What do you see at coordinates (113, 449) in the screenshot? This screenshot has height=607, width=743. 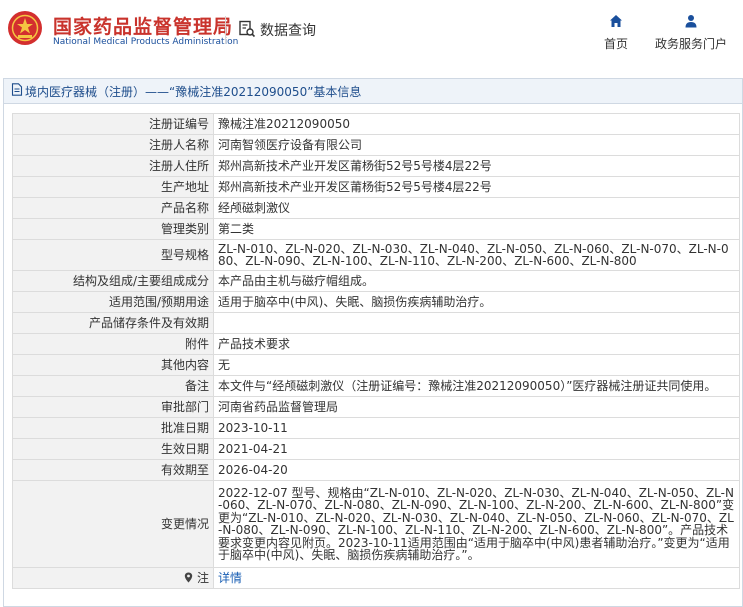 I see `field-label: 生效日期` at bounding box center [113, 449].